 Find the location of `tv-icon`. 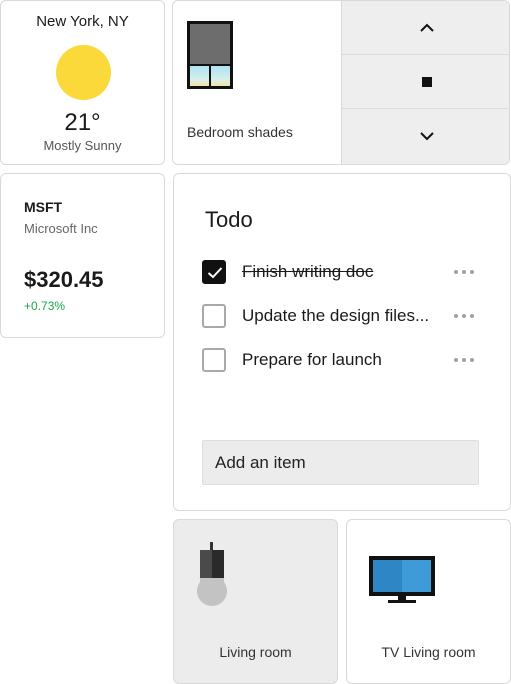

tv-icon is located at coordinates (402, 579).